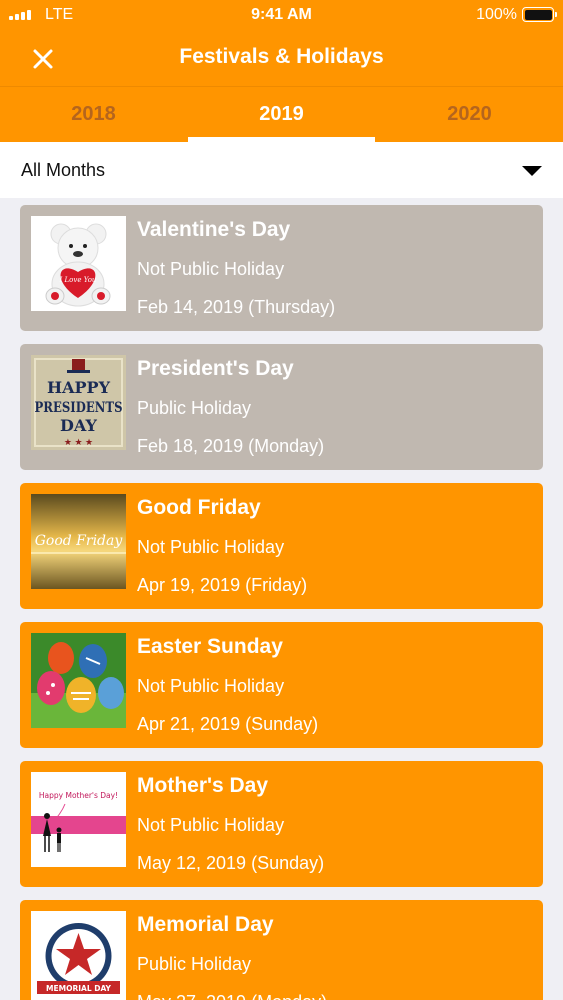  I want to click on image-caption-happy: HAPPY, so click(79, 387).